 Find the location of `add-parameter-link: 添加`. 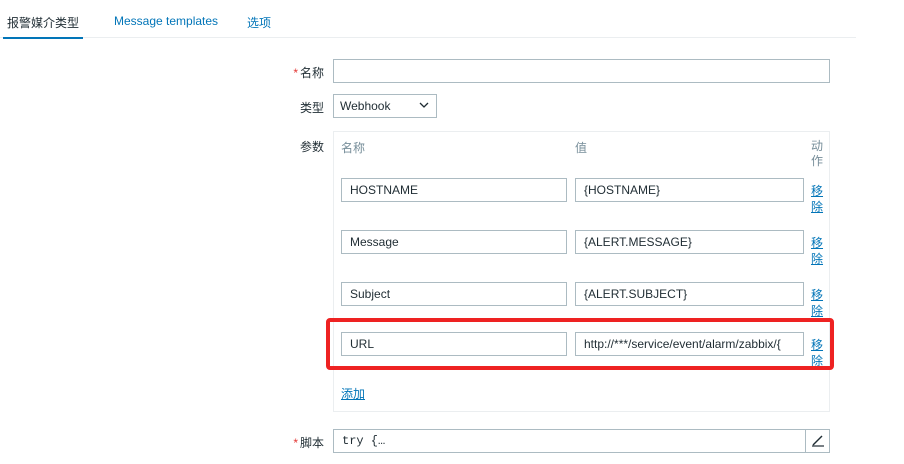

add-parameter-link: 添加 is located at coordinates (353, 393).